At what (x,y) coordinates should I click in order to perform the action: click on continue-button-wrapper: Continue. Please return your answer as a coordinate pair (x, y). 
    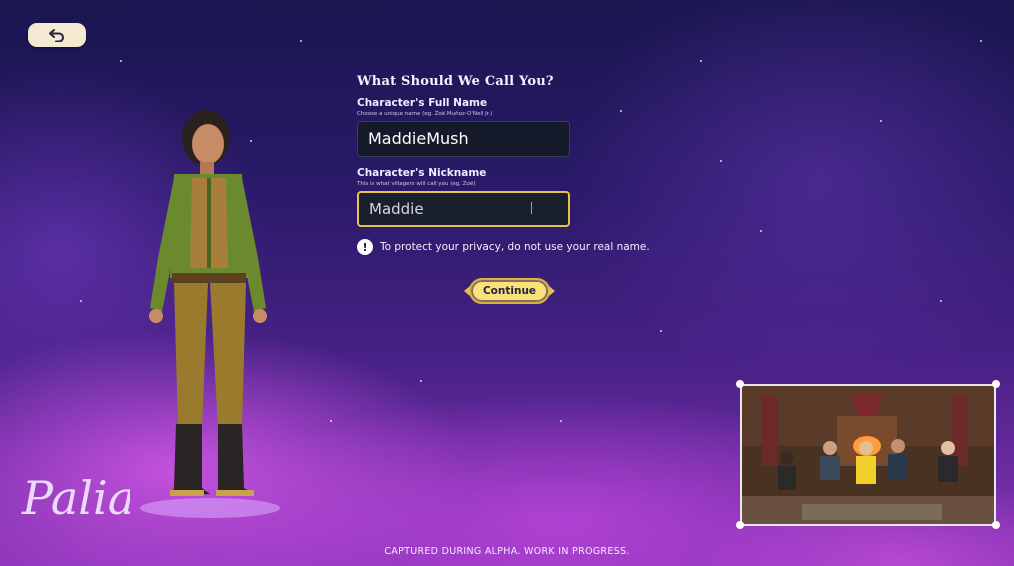
    Looking at the image, I should click on (509, 291).